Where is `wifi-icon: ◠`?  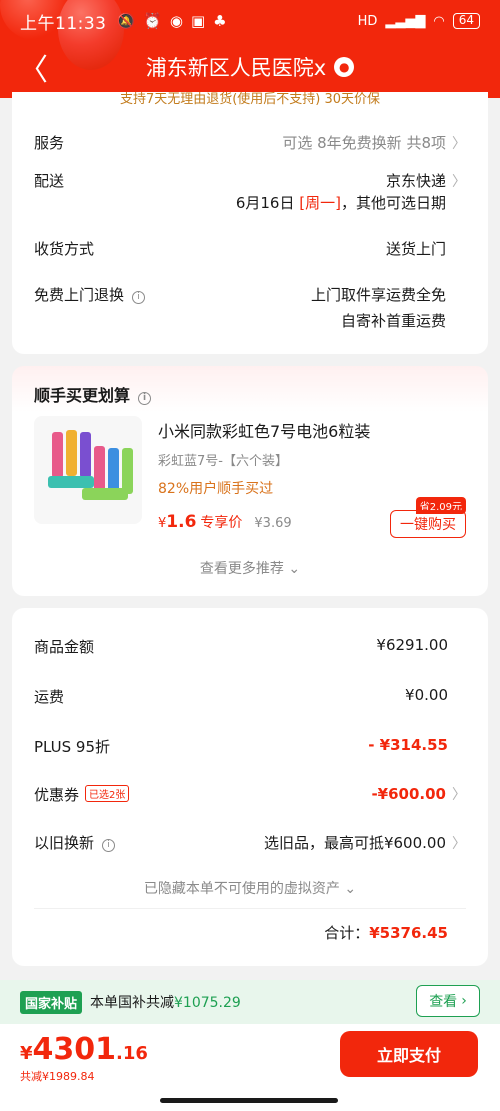
wifi-icon: ◠ is located at coordinates (439, 21).